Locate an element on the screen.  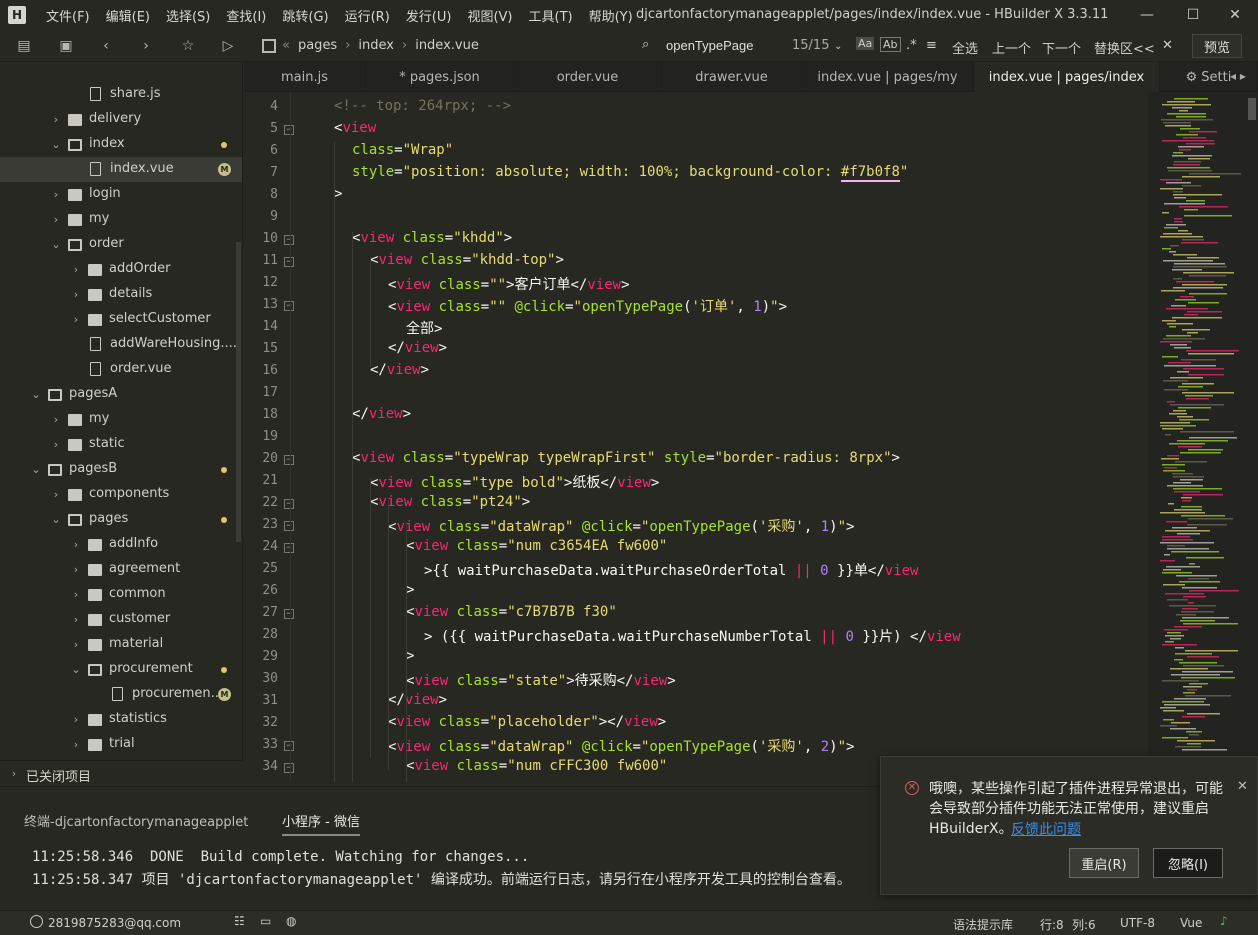
globe-icon: ◍ is located at coordinates (291, 921).